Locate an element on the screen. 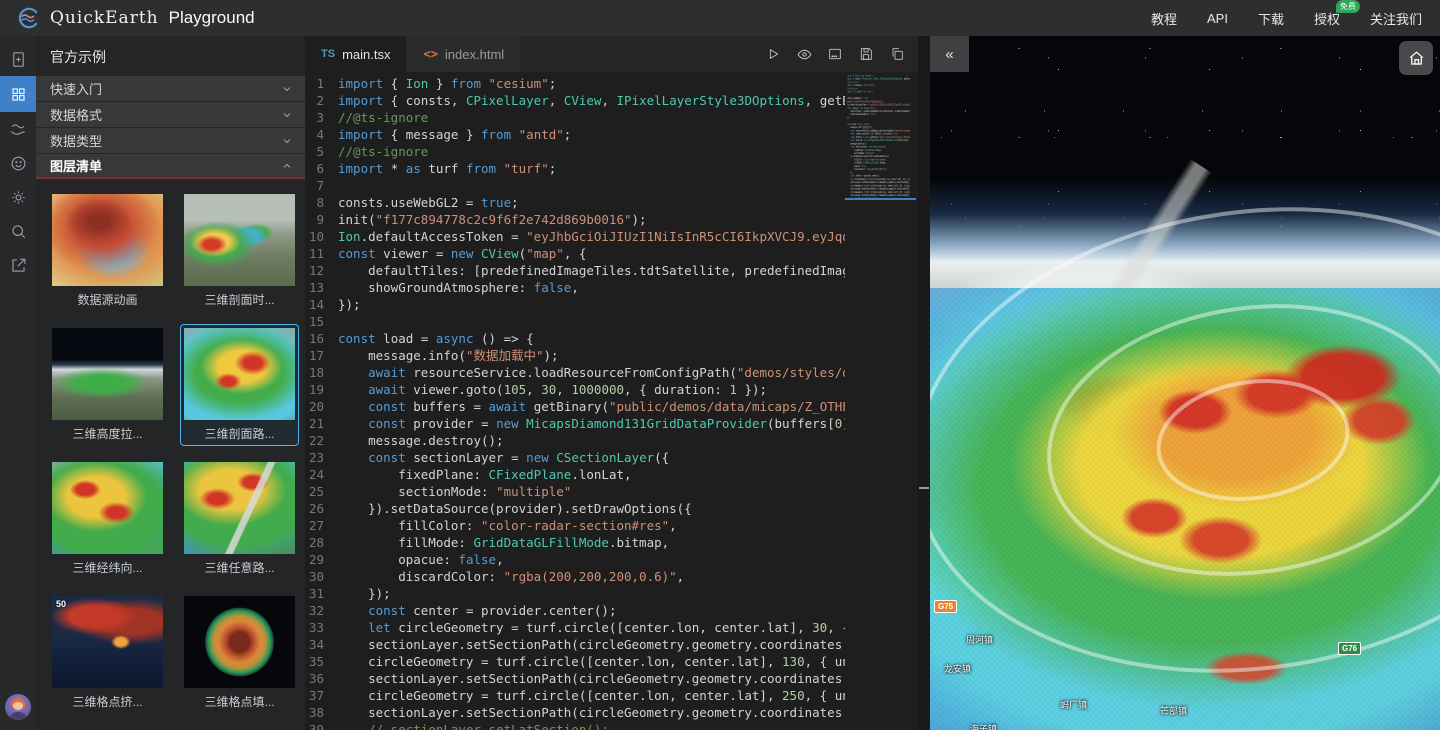 Image resolution: width=1440 pixels, height=730 pixels. hand-service-icon is located at coordinates (18, 129).